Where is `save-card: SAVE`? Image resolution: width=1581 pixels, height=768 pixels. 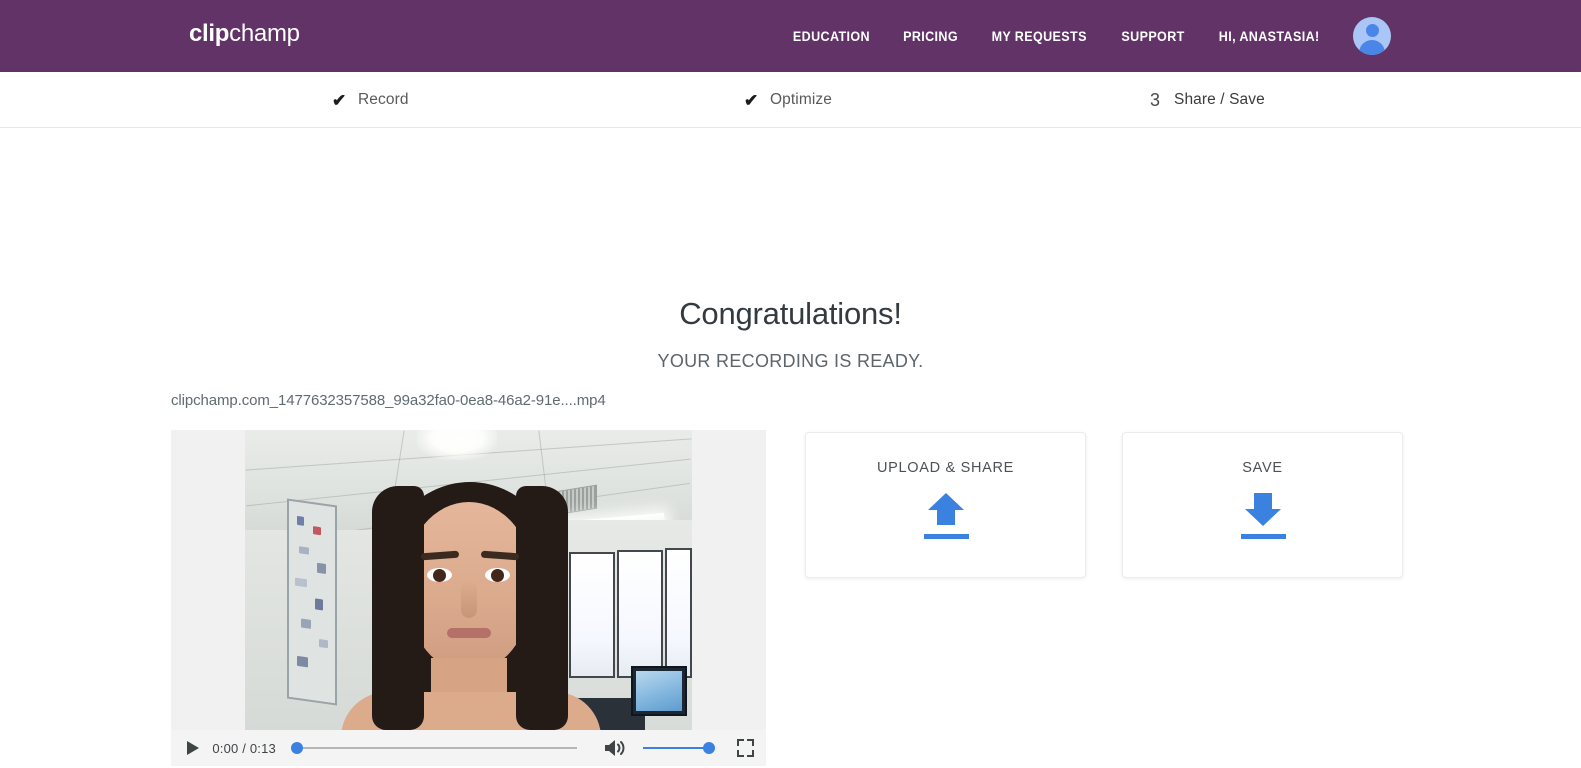 save-card: SAVE is located at coordinates (1262, 505).